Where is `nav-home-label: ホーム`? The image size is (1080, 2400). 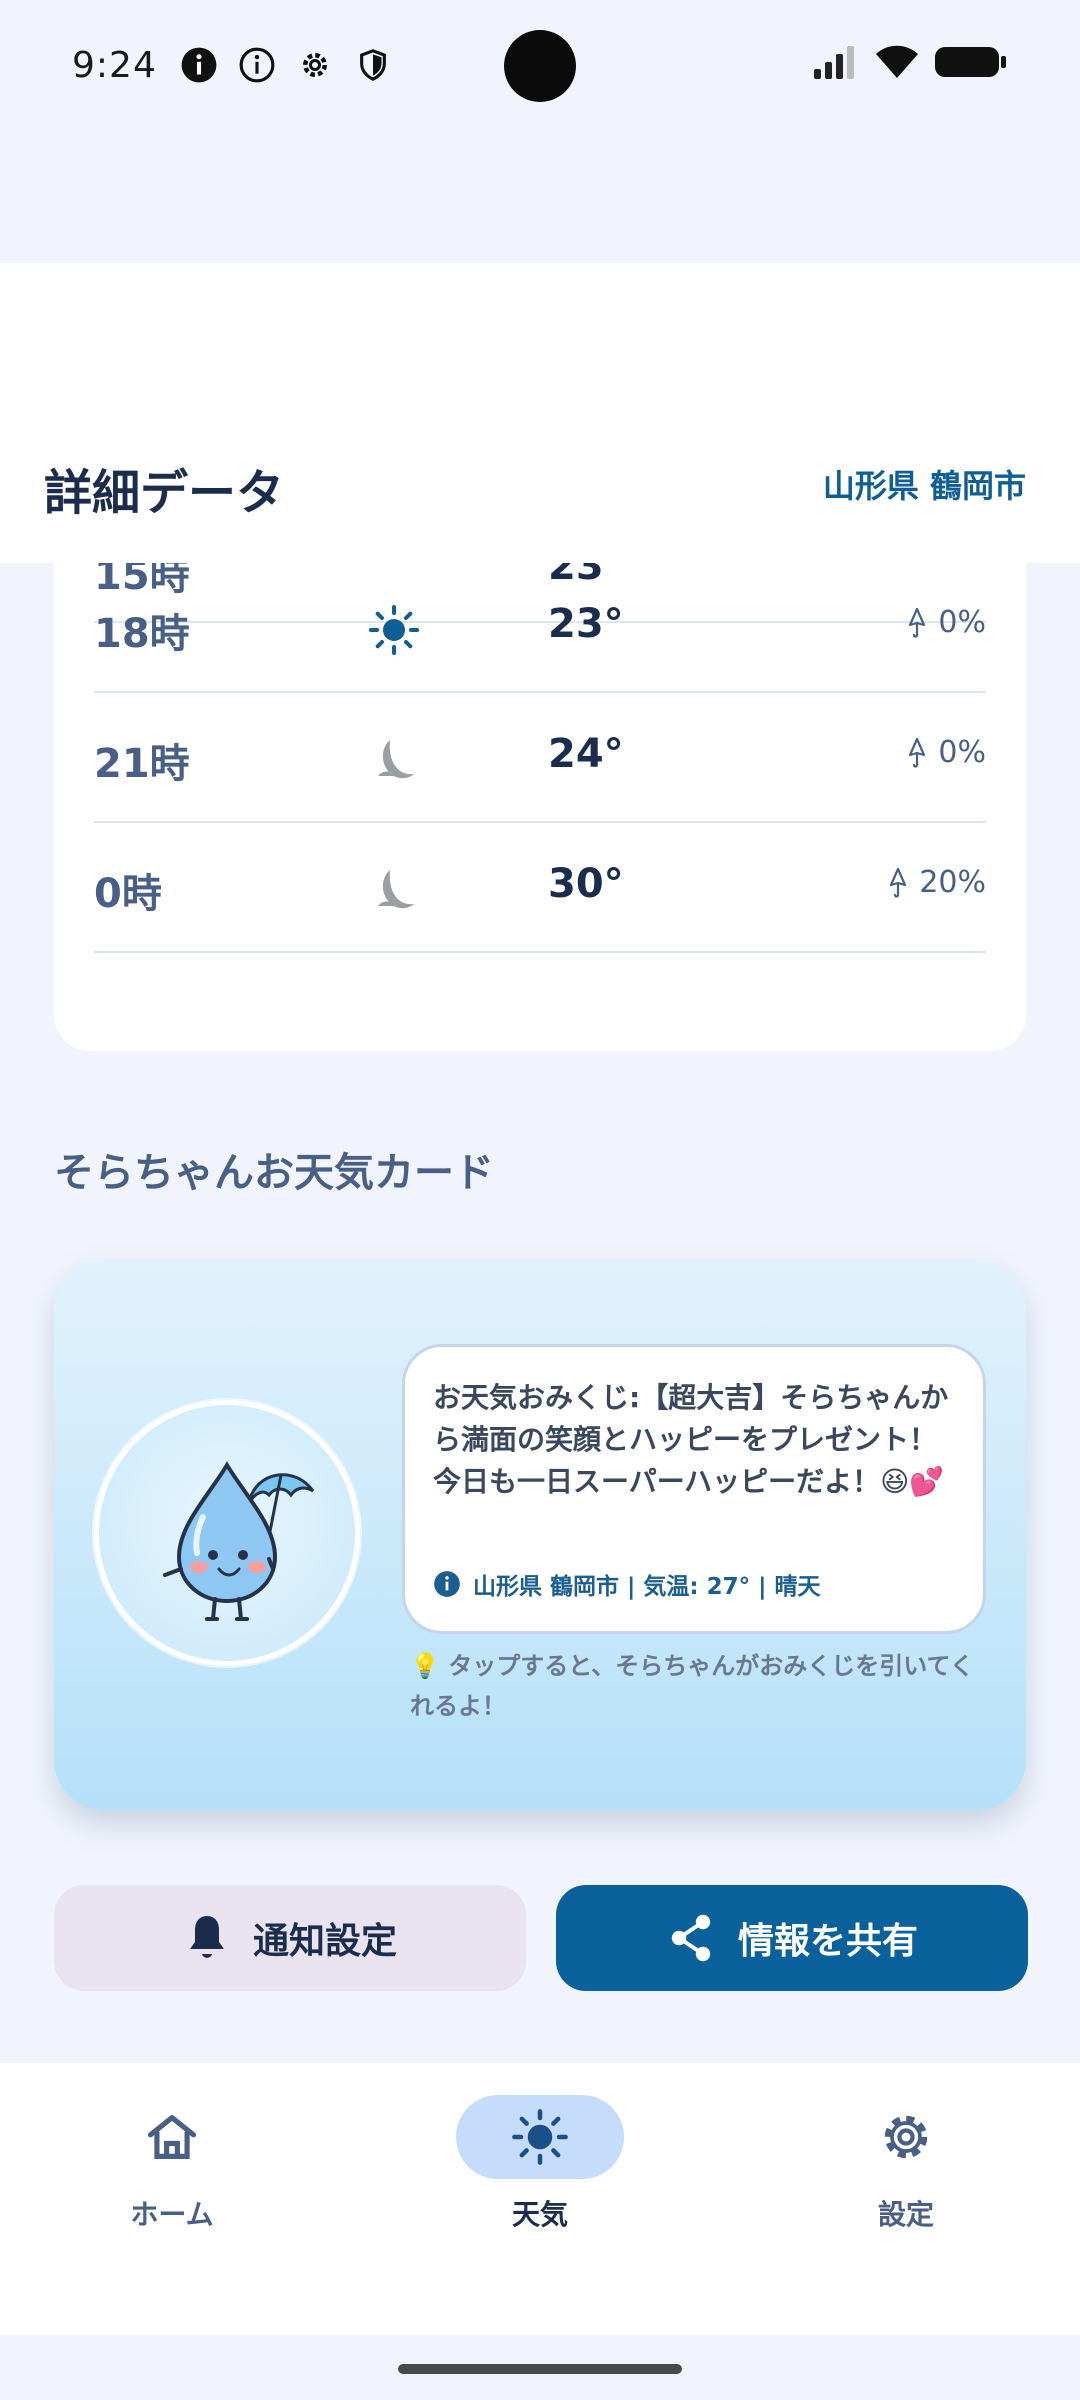 nav-home-label: ホーム is located at coordinates (172, 2214).